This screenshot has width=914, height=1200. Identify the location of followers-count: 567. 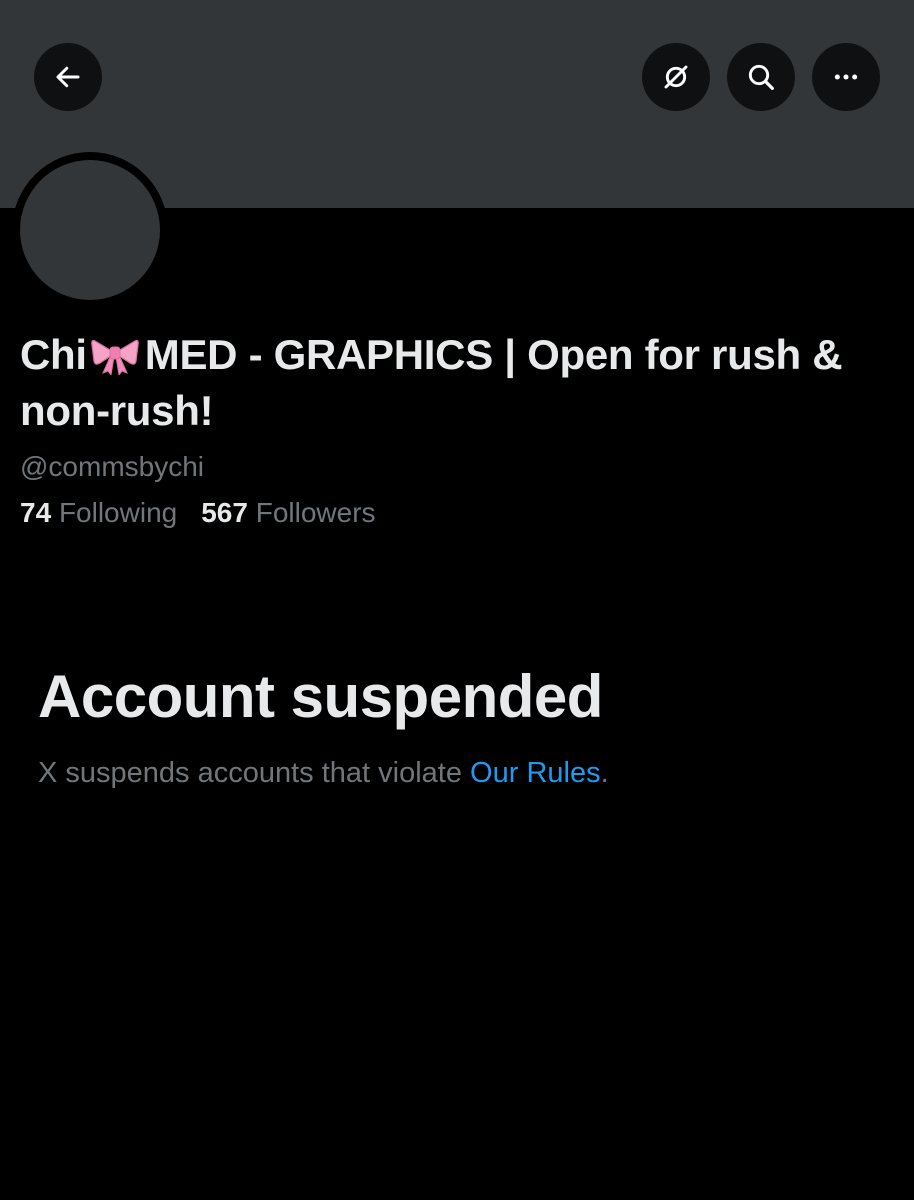
(224, 512).